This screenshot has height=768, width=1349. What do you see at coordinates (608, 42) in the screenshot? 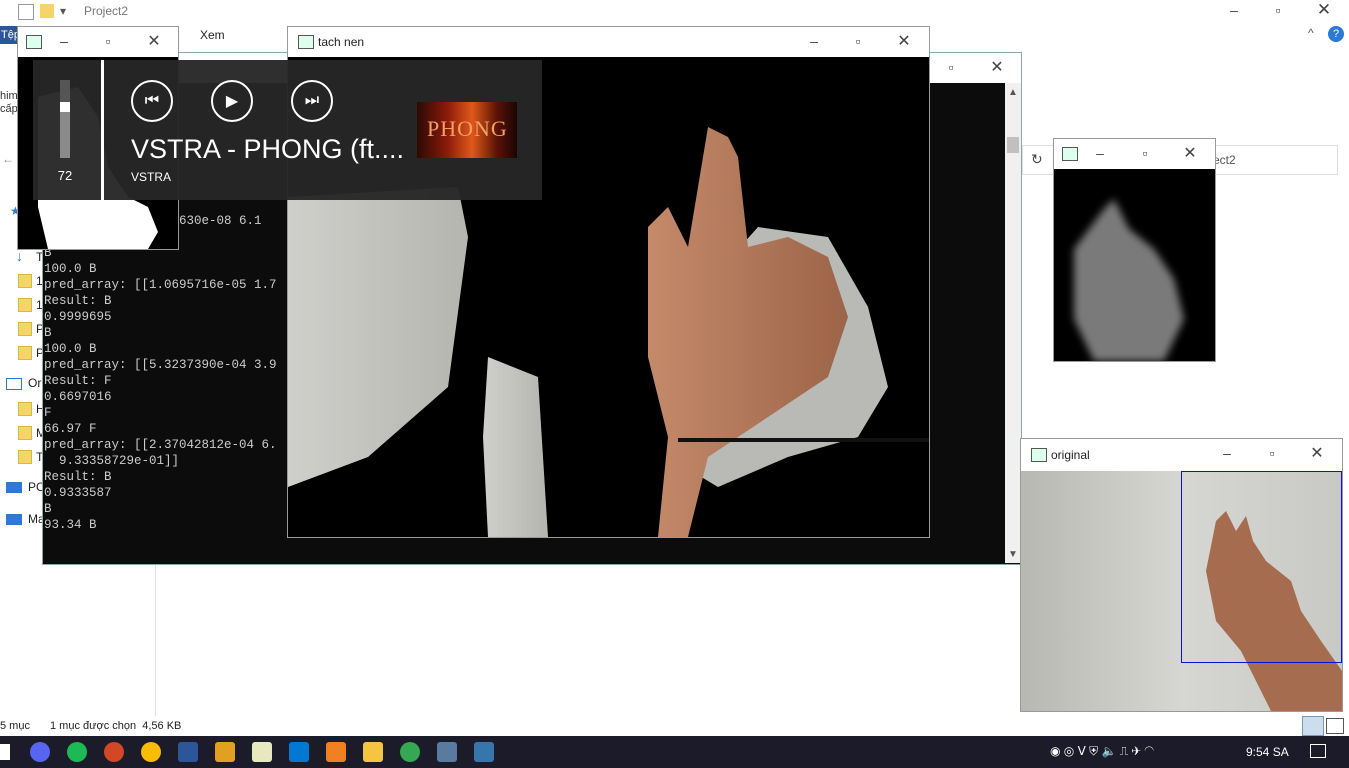
I see `tach-nen-titlebar: tach nen – ▫ ✕` at bounding box center [608, 42].